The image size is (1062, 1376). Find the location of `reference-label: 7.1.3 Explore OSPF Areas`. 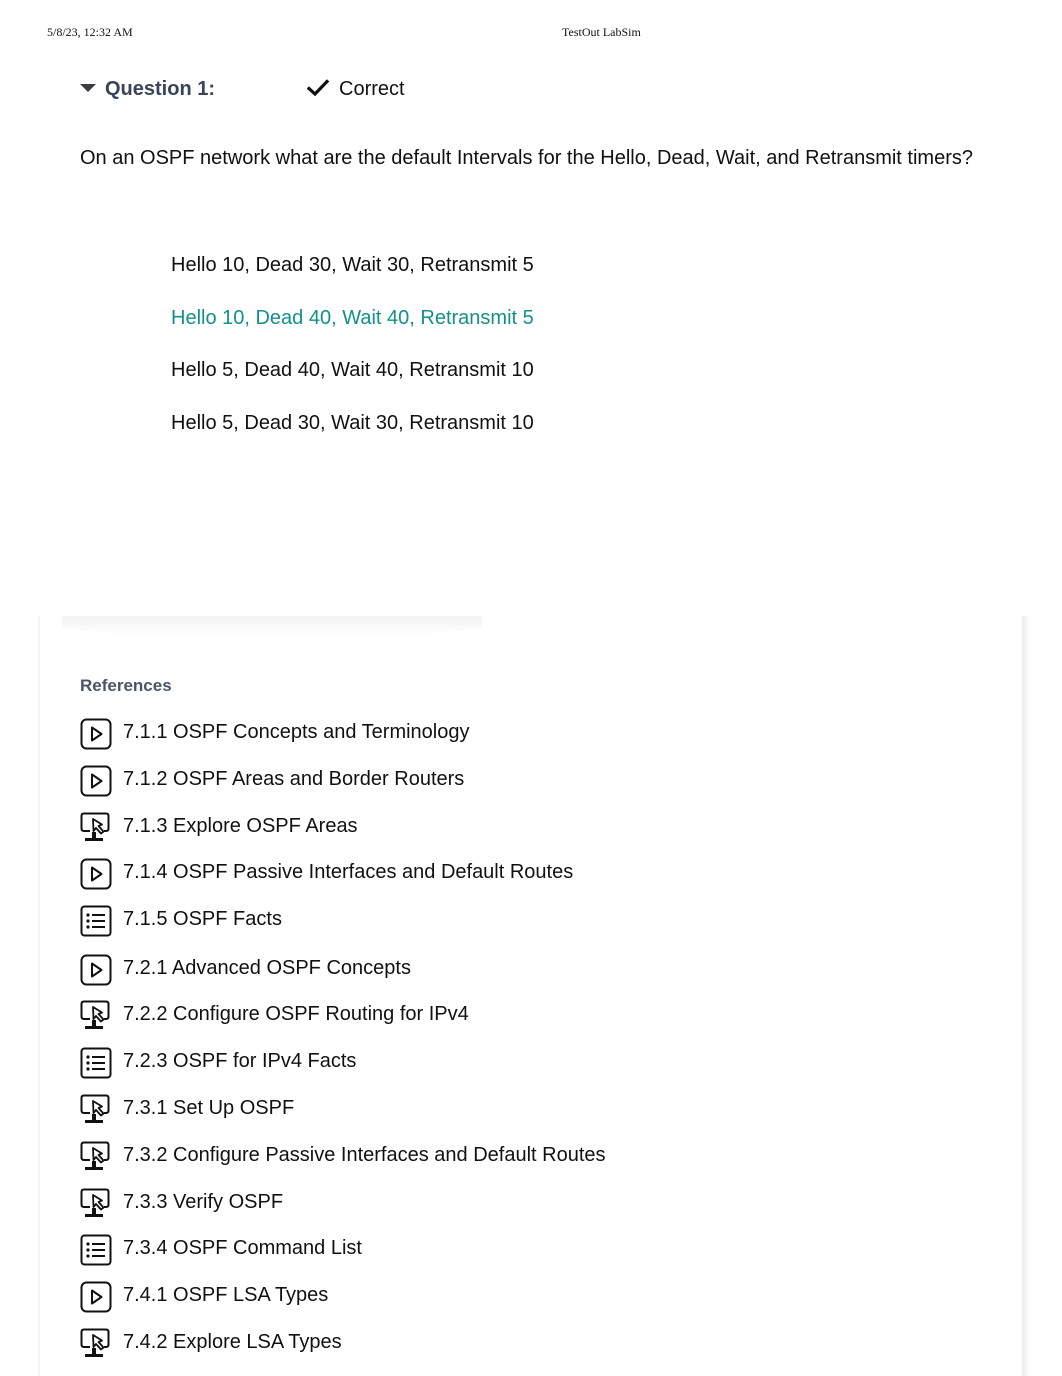

reference-label: 7.1.3 Explore OSPF Areas is located at coordinates (240, 826).